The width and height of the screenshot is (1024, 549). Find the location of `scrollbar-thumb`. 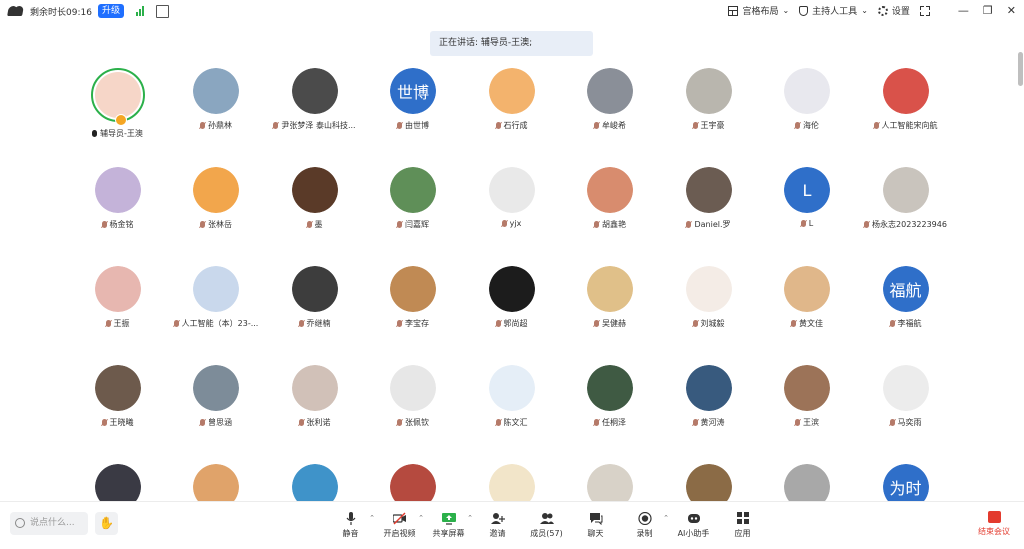

scrollbar-thumb is located at coordinates (1020, 69).